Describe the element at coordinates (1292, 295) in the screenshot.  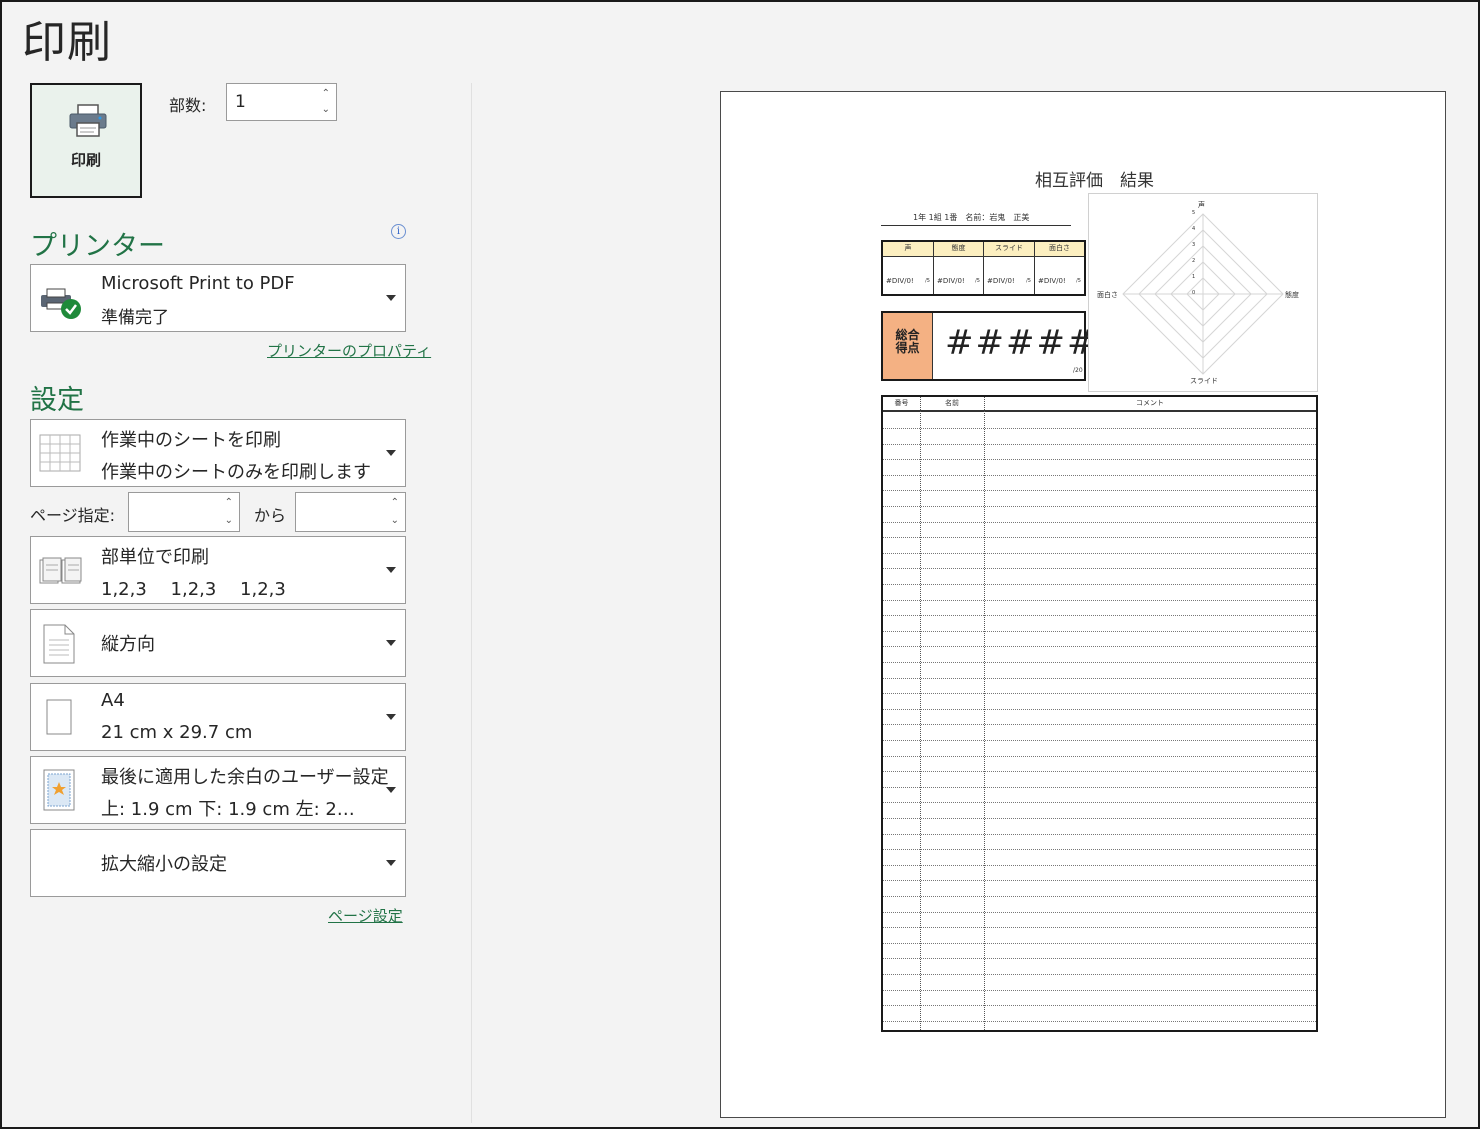
I see `radar-axis-label: 態度` at that location.